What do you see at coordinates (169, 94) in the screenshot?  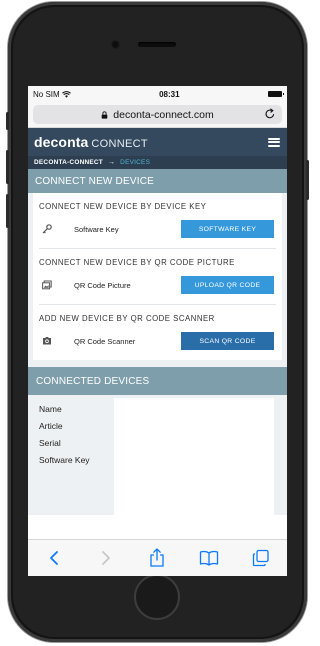 I see `status-time: 08:31` at bounding box center [169, 94].